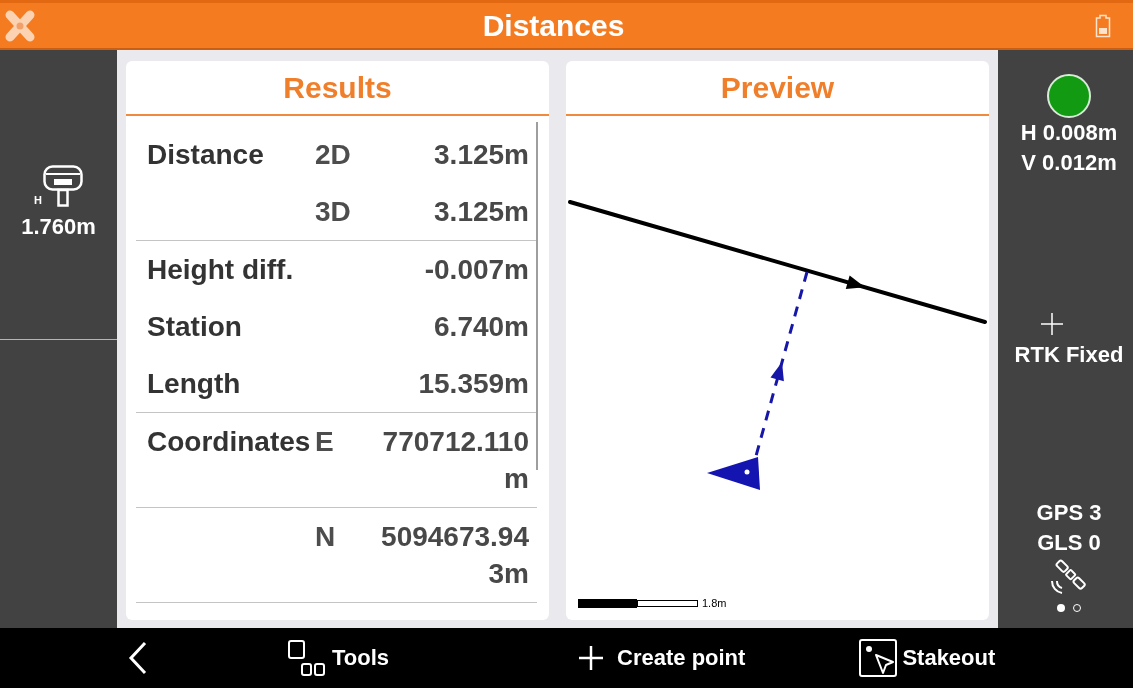  I want to click on result-label: Distance, so click(205, 154).